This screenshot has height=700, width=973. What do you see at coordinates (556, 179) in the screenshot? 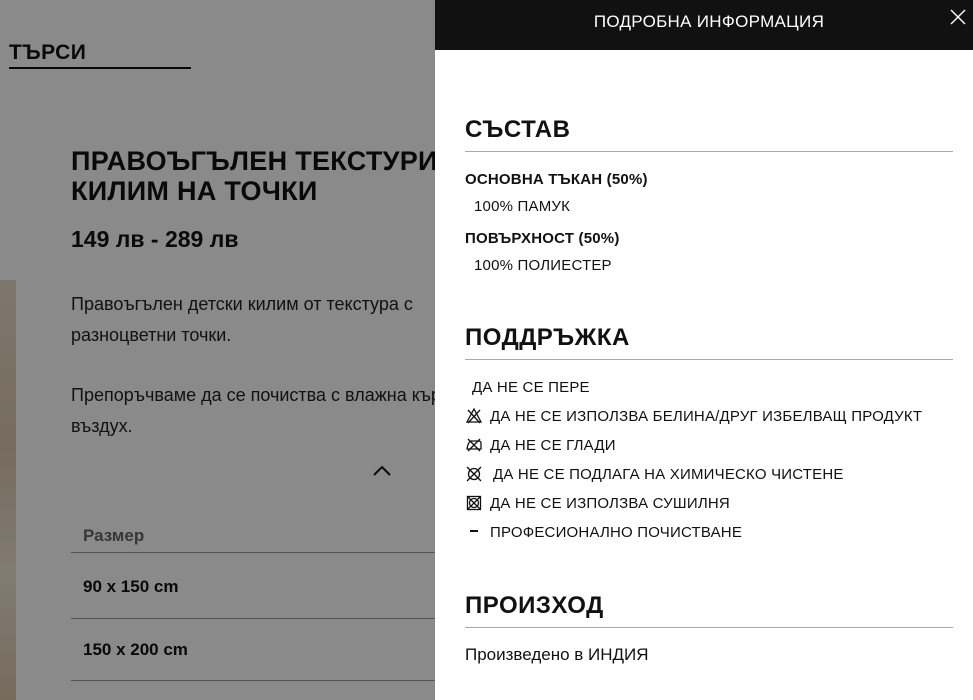
I see `composition-label: ОСНОВНА ТЪКАН (50%)` at bounding box center [556, 179].